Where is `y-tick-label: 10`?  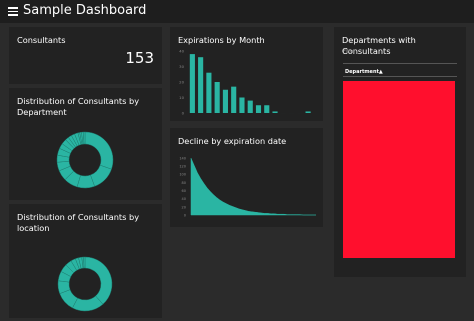 y-tick-label: 10 is located at coordinates (181, 97).